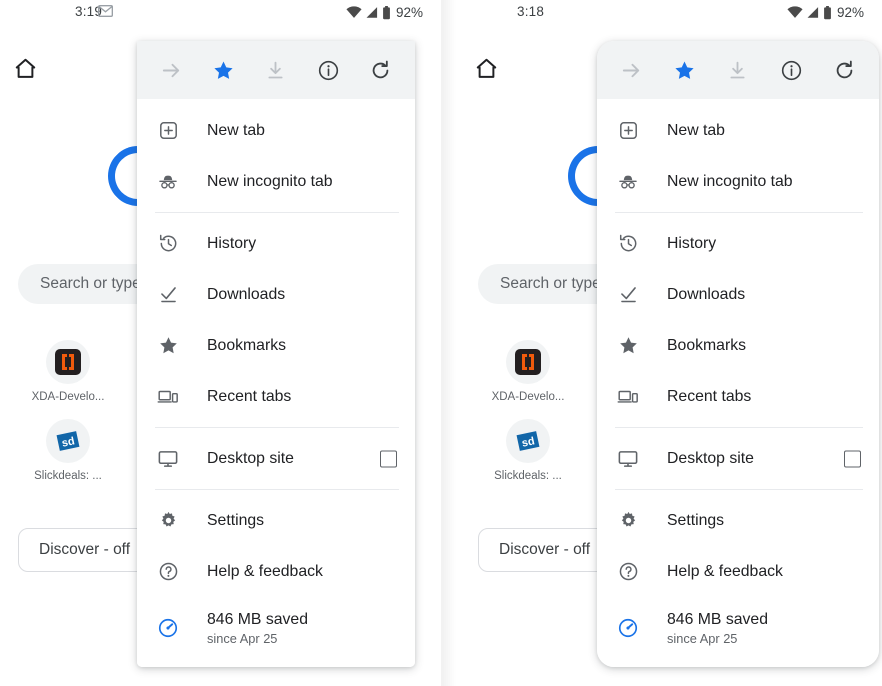 This screenshot has width=882, height=686. Describe the element at coordinates (168, 628) in the screenshot. I see `data-saver-gauge-icon` at that location.